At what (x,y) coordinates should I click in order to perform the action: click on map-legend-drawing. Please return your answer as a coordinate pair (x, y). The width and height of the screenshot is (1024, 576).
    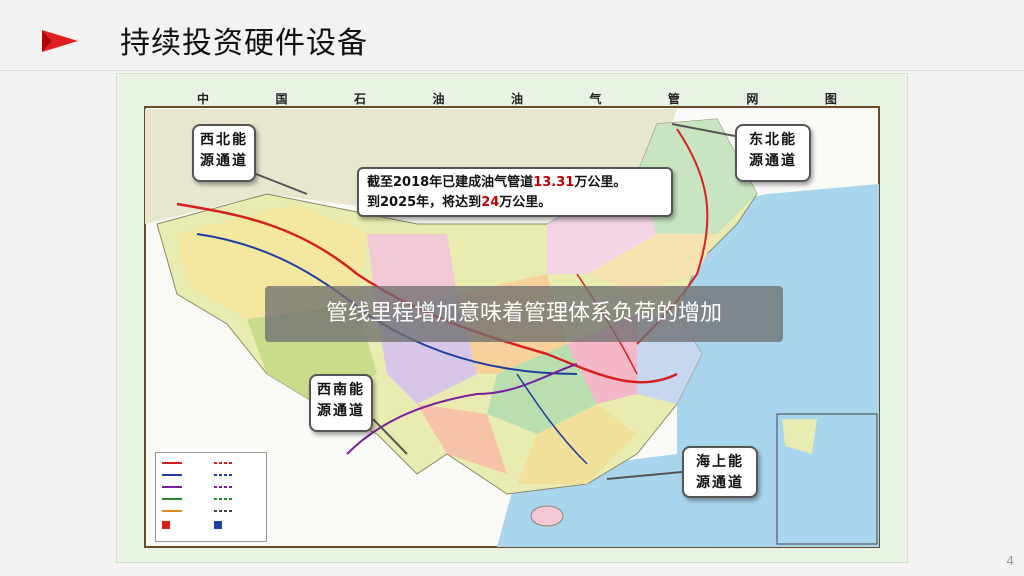
    Looking at the image, I should click on (198, 495).